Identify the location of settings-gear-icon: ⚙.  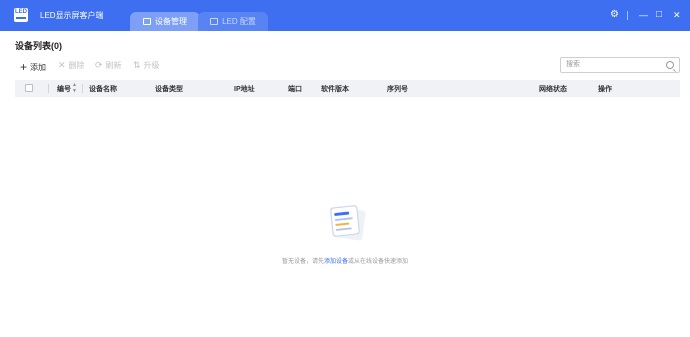
(614, 15).